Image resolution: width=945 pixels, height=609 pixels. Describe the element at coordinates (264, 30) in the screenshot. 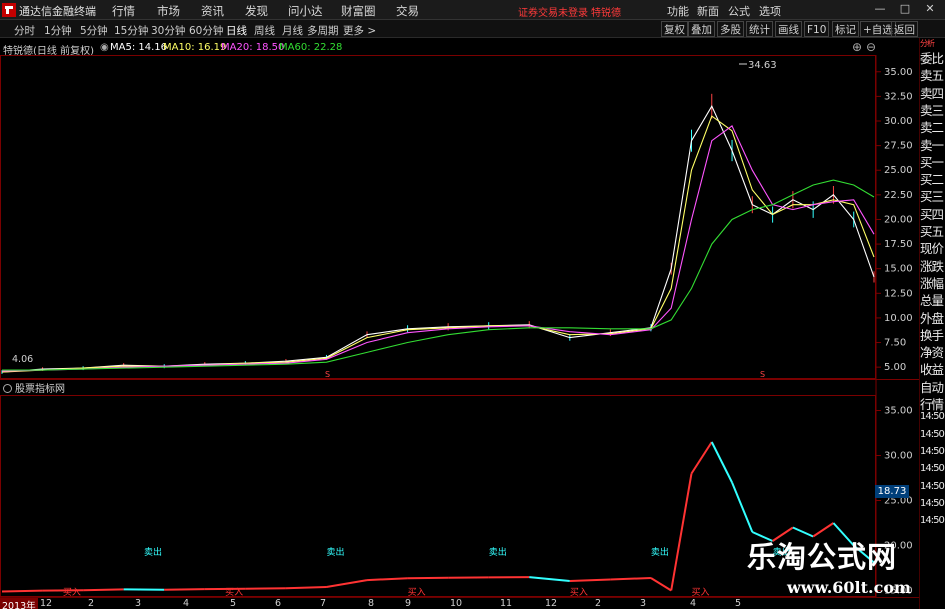

I see `period-weekly: 周线` at that location.